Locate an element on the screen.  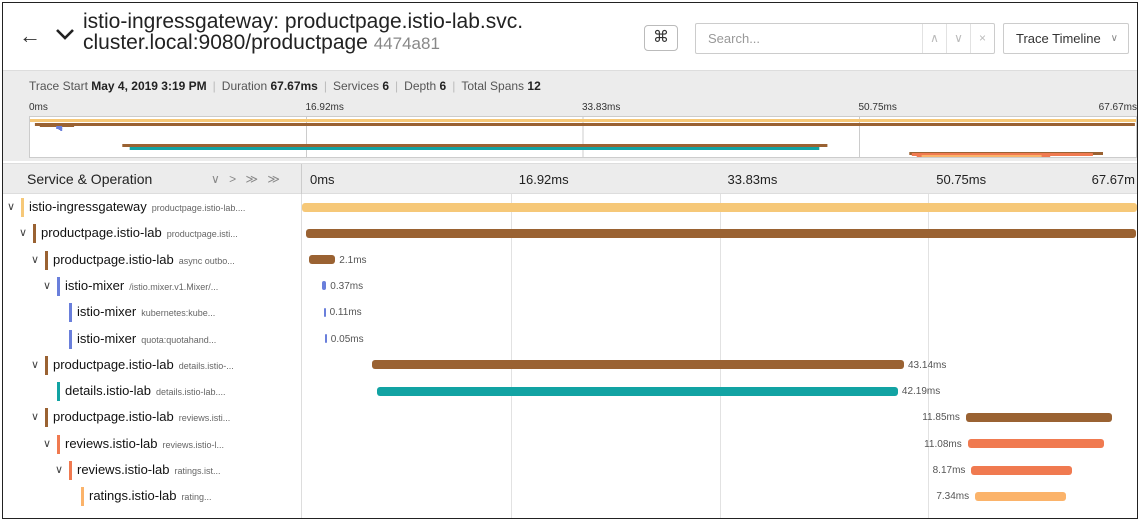
trace-start-label: Trace Start is located at coordinates (58, 86).